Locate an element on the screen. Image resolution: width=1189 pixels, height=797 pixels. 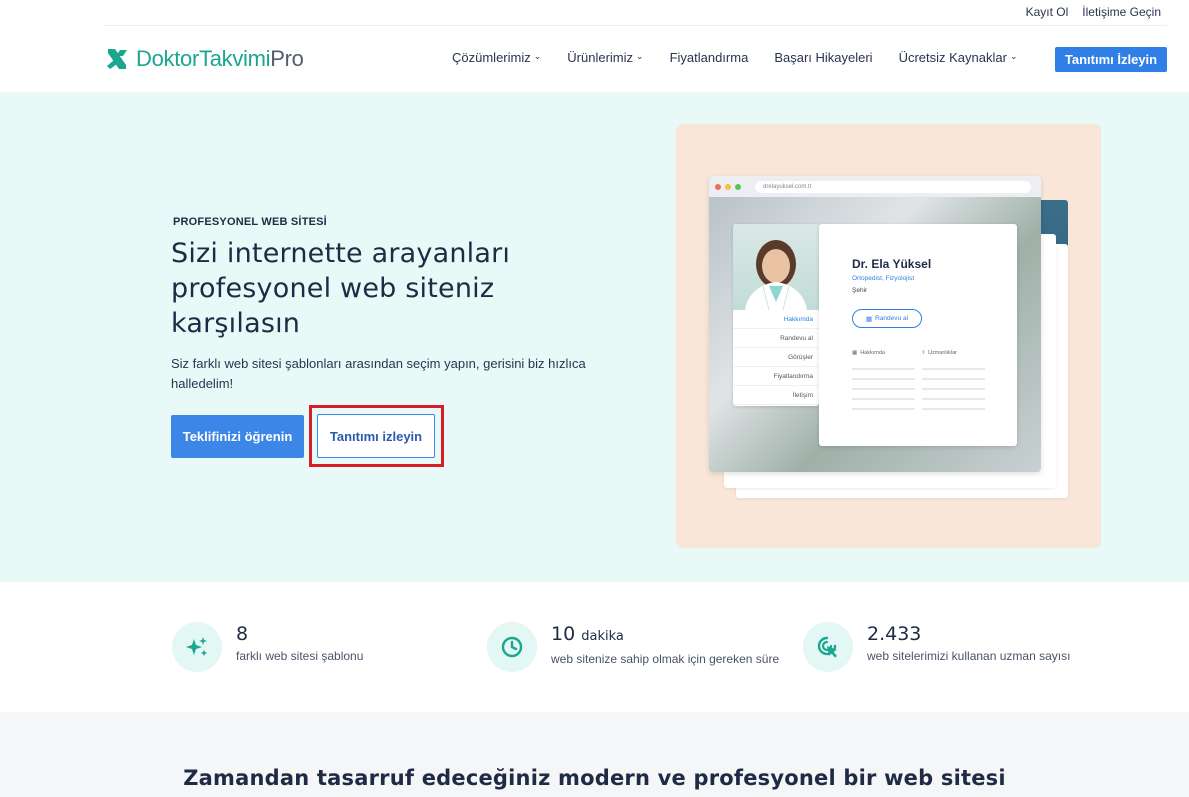
stethoscope-icon: ⚕ is located at coordinates (923, 353).